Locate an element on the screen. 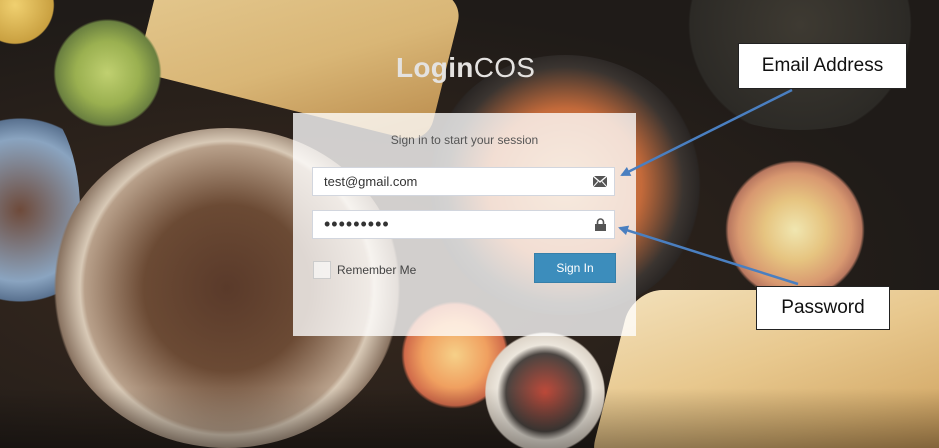 This screenshot has height=448, width=939. app-logo: LoginCOS is located at coordinates (465, 68).